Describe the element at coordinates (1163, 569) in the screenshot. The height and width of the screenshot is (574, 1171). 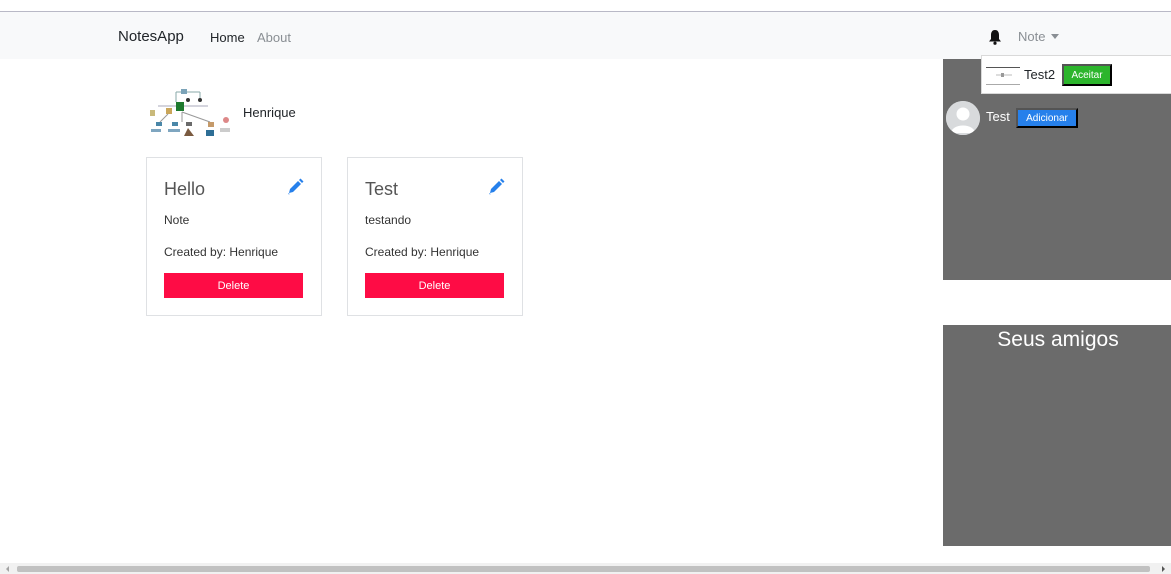
I see `scroll-right-icon` at that location.